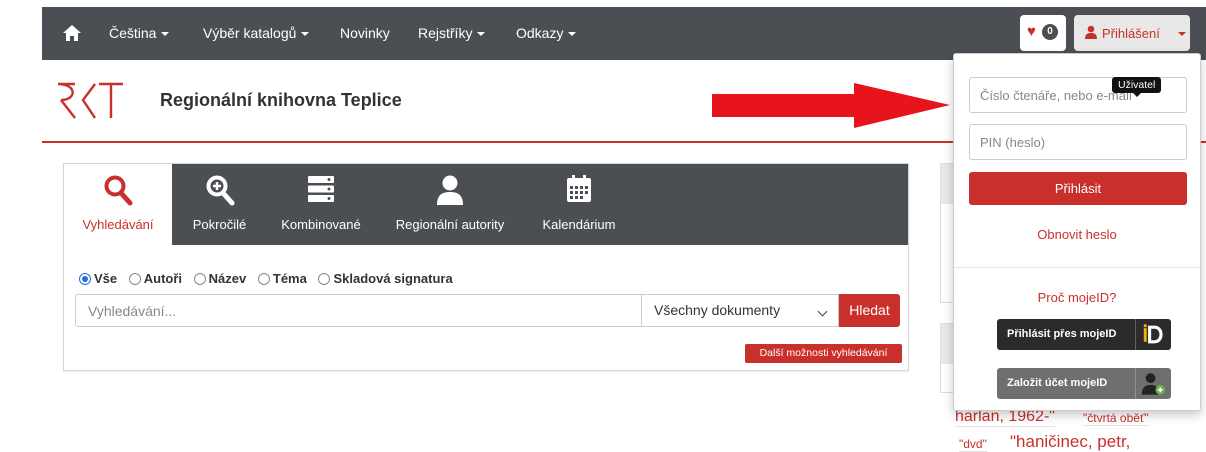 This screenshot has width=1206, height=452. I want to click on tab-regional-authorities: Regionální autority, so click(450, 204).